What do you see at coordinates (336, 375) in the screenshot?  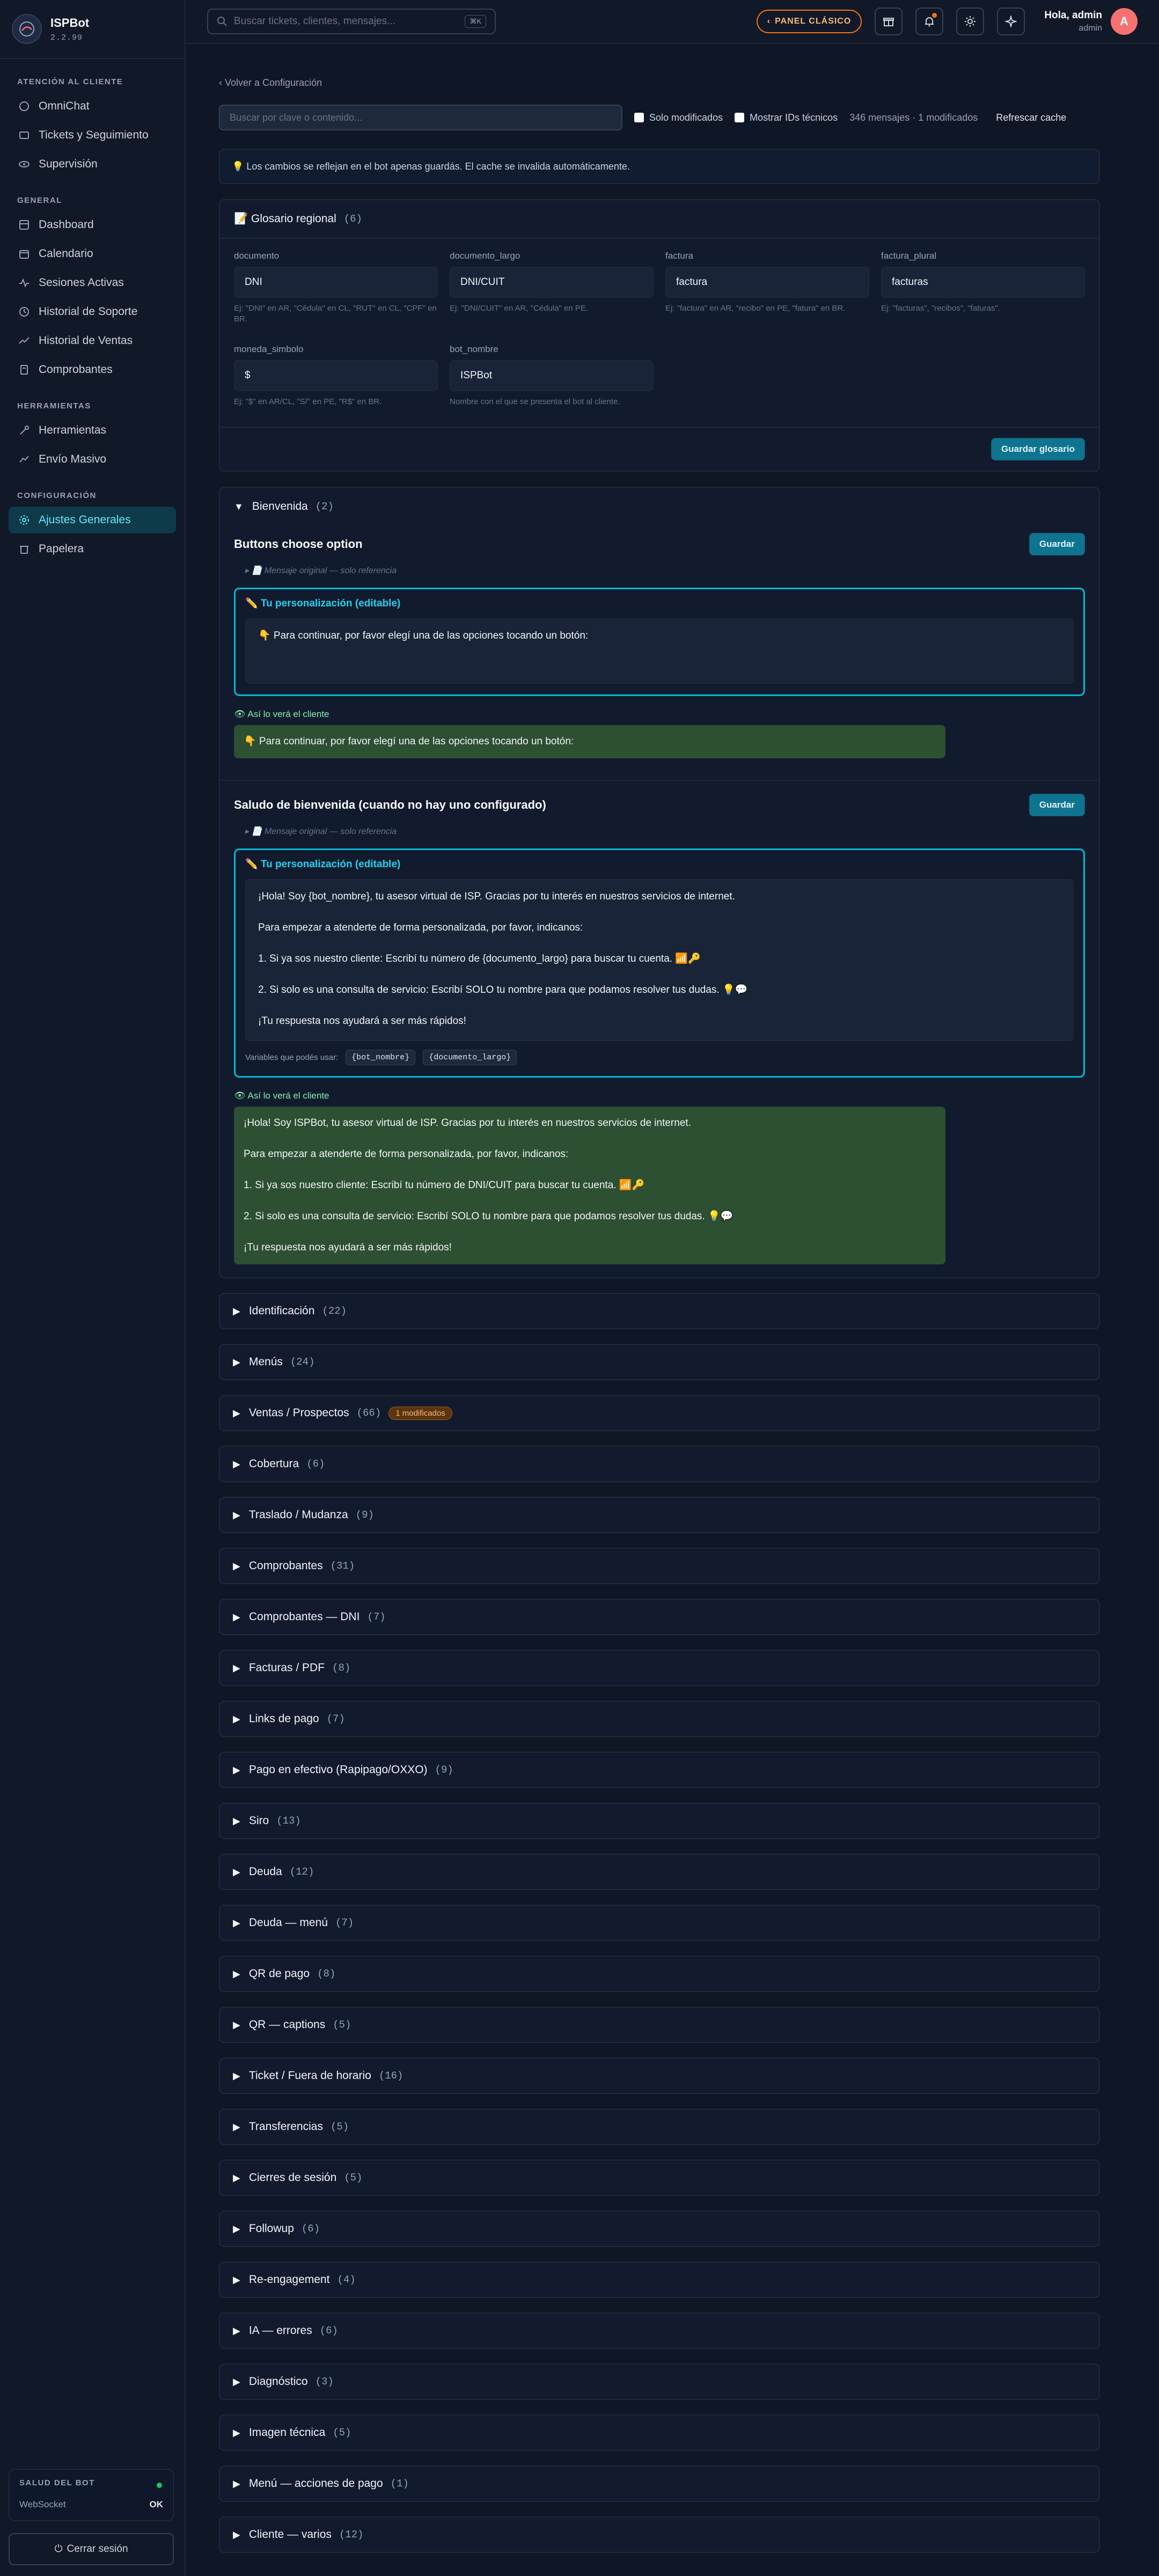 I see `field-input: $` at bounding box center [336, 375].